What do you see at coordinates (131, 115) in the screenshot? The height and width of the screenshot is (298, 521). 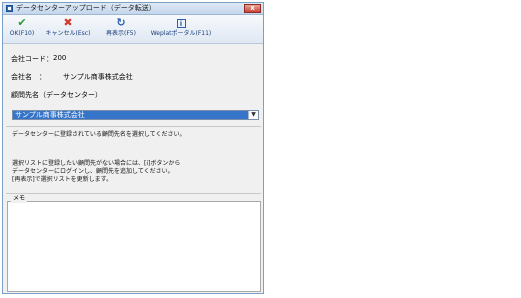 I see `advisor-select-value: サンプル商事株式会社` at bounding box center [131, 115].